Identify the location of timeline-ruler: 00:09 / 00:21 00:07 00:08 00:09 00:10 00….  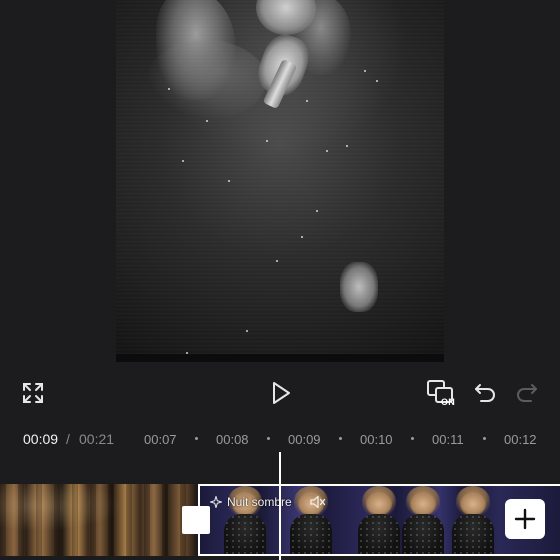
(280, 438).